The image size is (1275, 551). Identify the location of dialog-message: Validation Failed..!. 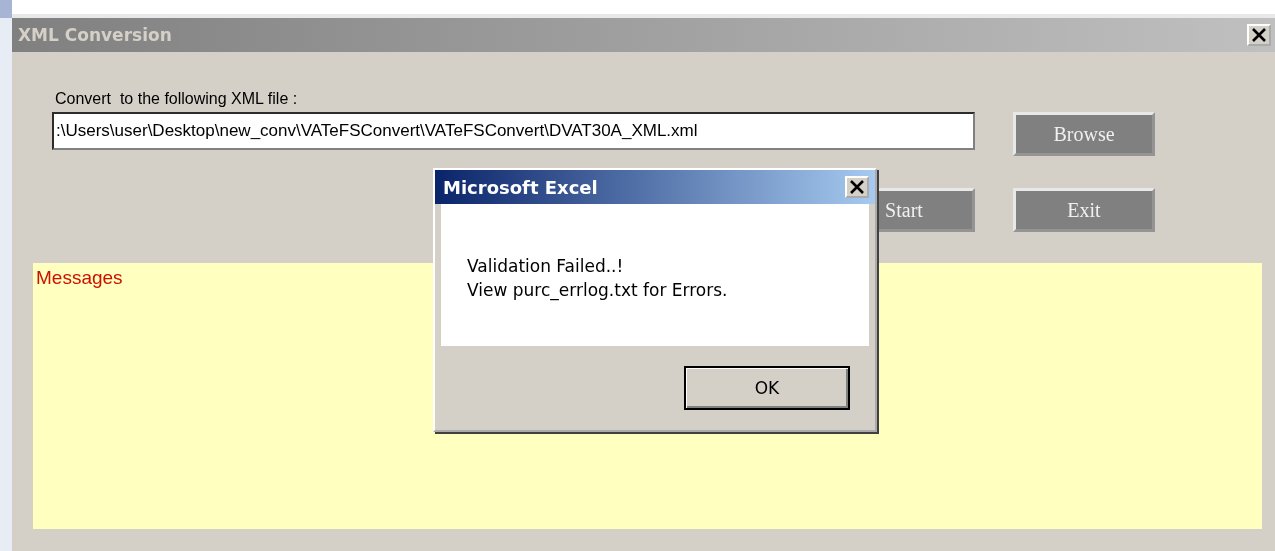
(546, 266).